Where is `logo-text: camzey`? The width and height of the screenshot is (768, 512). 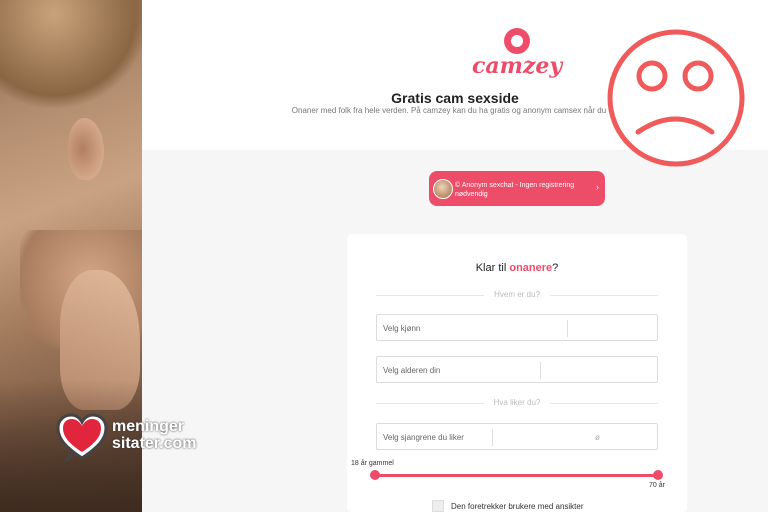 logo-text: camzey is located at coordinates (517, 66).